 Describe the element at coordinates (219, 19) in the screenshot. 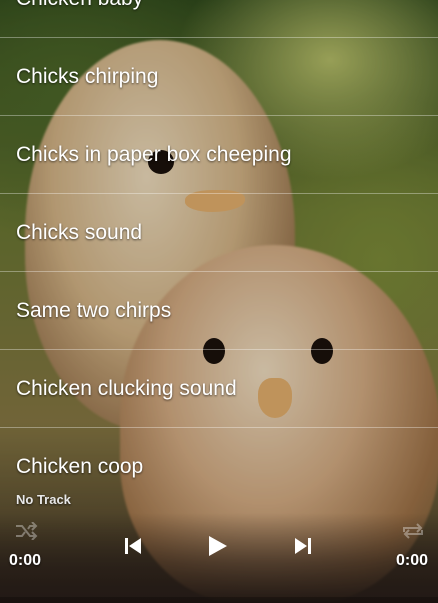

I see `list-item: Chicken baby` at that location.